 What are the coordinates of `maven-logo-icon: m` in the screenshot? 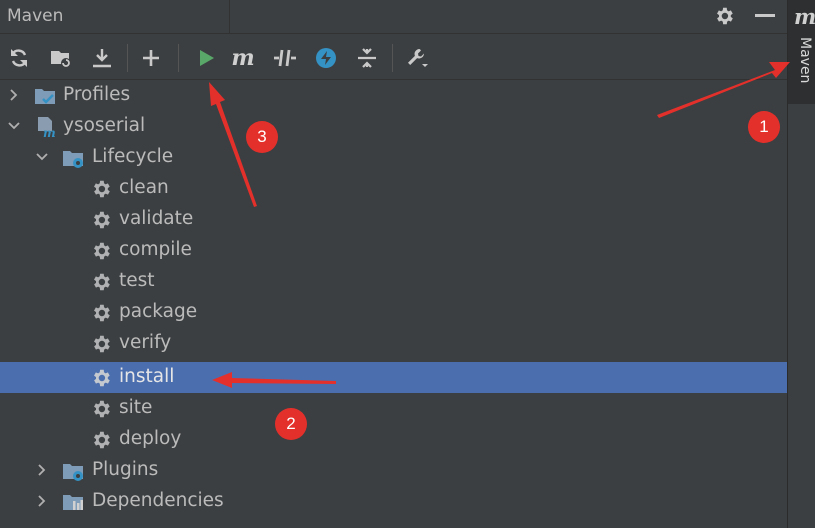 It's located at (804, 16).